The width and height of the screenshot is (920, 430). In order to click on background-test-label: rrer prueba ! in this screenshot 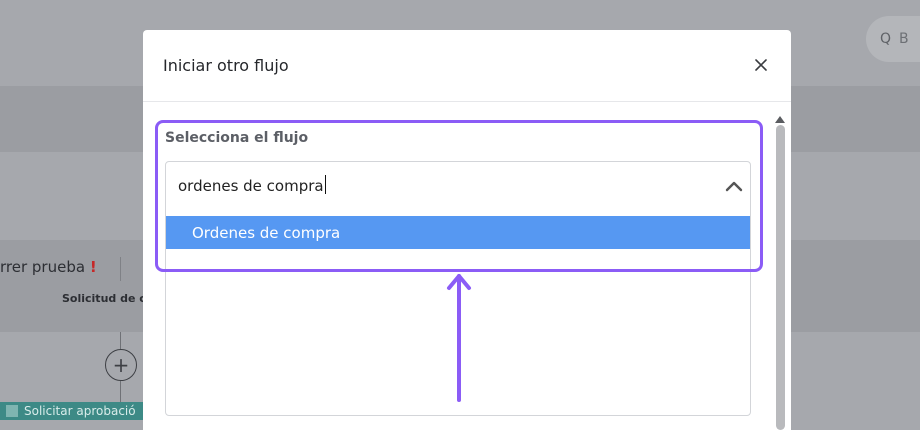, I will do `click(48, 267)`.